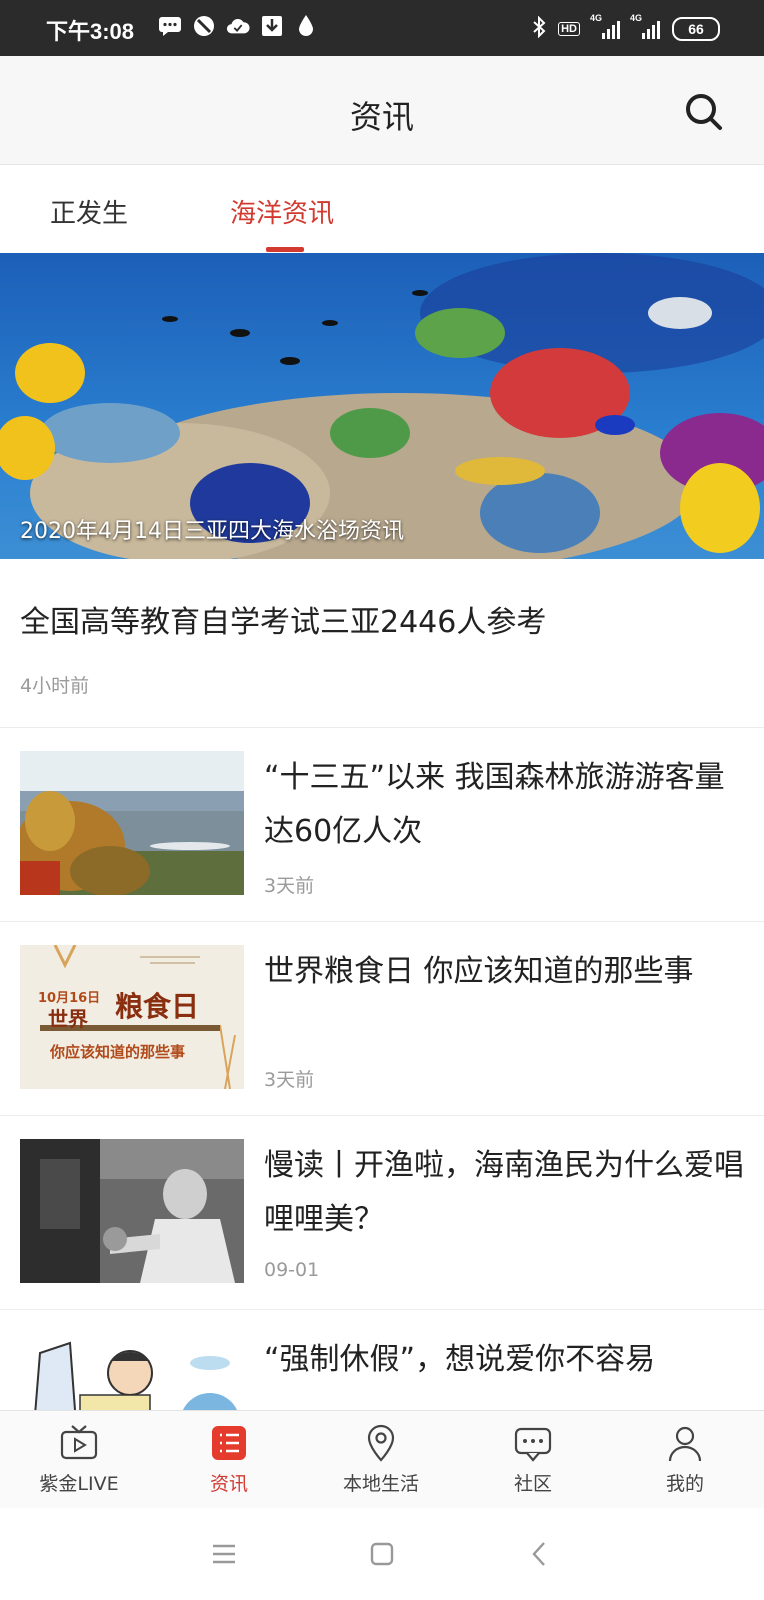  Describe the element at coordinates (381, 1443) in the screenshot. I see `location-pin-icon` at that location.